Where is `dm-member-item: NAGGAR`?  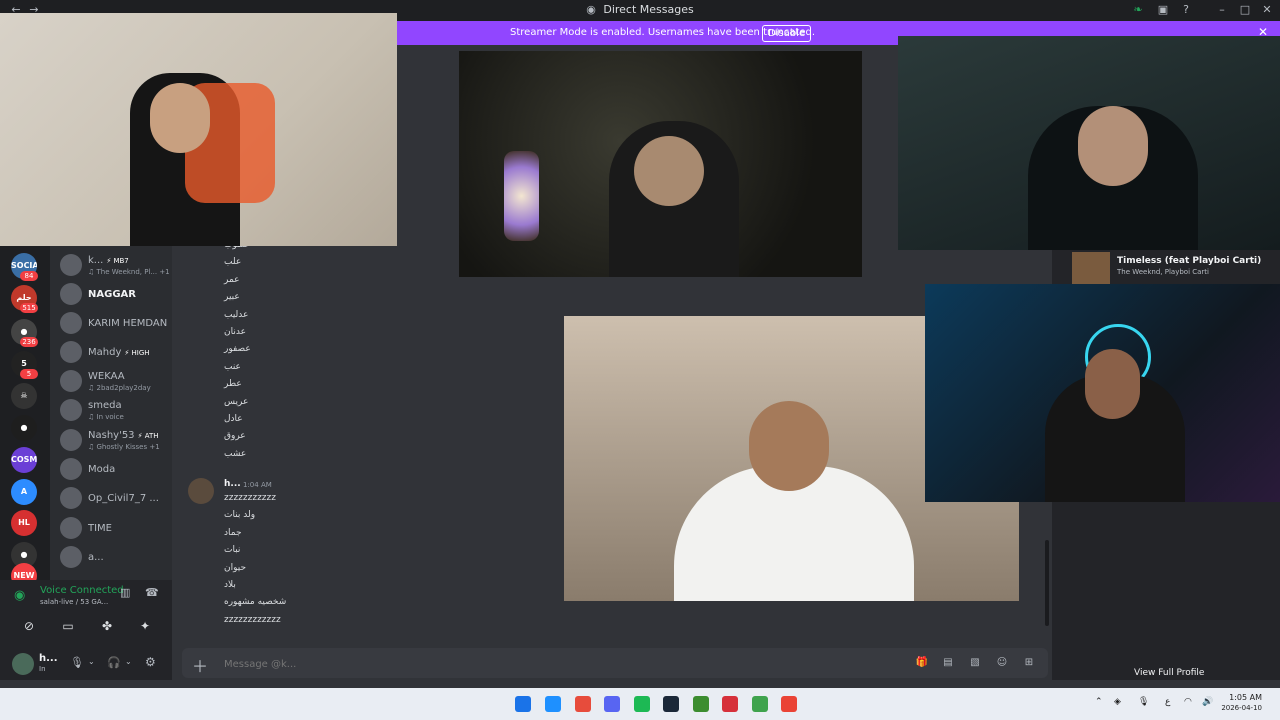
dm-member-item: NAGGAR is located at coordinates (113, 294).